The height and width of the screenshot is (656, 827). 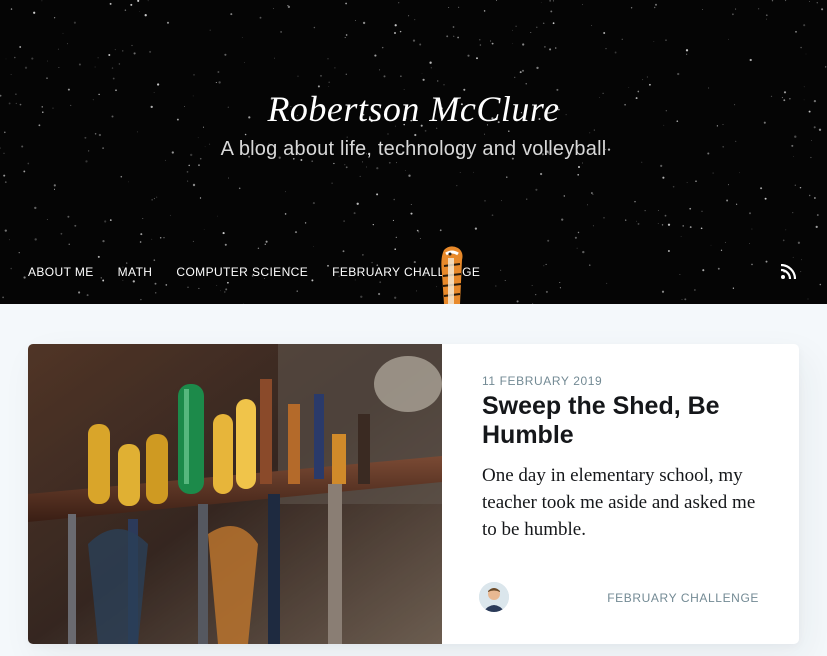 I want to click on site-title: Robertson McClure, so click(x=413, y=109).